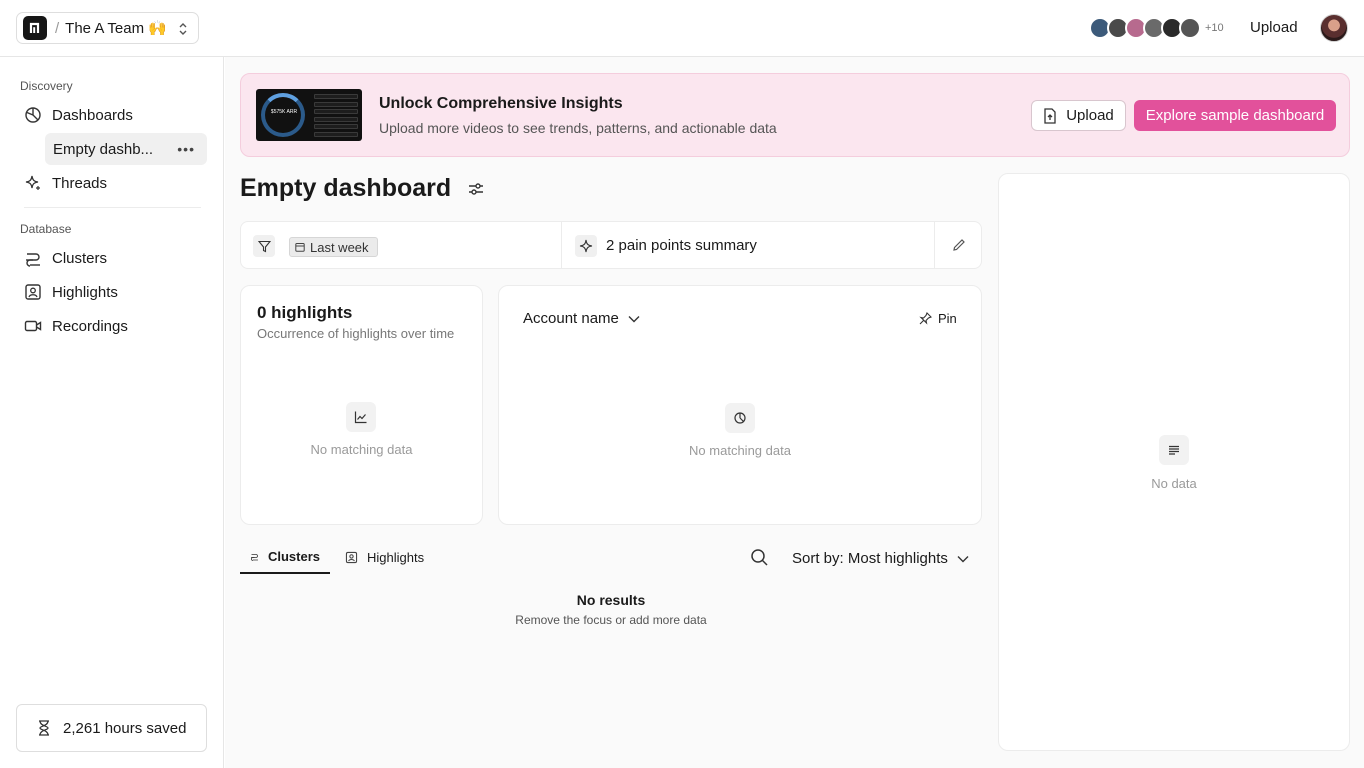  Describe the element at coordinates (125, 728) in the screenshot. I see `hours-saved-label: 2,261 hours saved` at that location.